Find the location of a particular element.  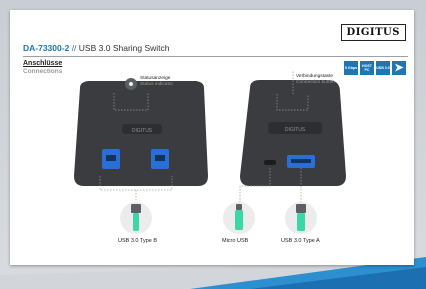

connection-button-label-en: Connection button is located at coordinates (315, 82).